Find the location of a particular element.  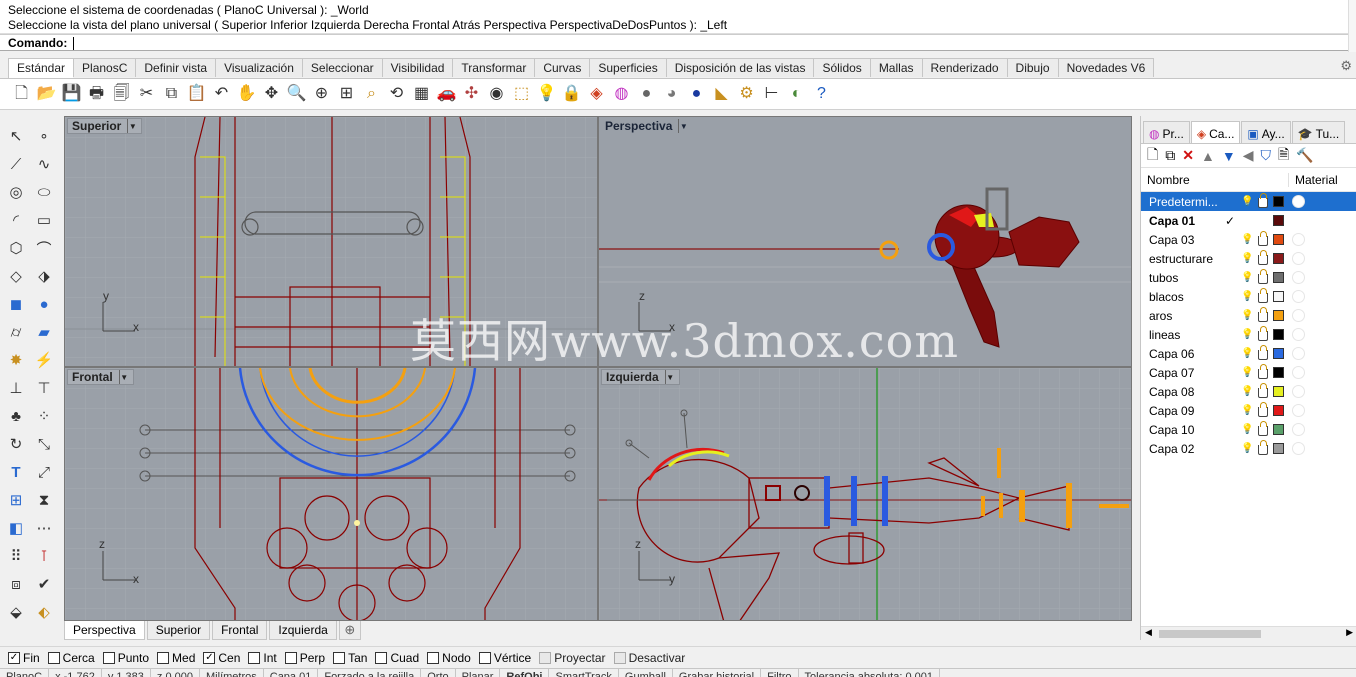

script-icon: ◐ is located at coordinates (796, 94).